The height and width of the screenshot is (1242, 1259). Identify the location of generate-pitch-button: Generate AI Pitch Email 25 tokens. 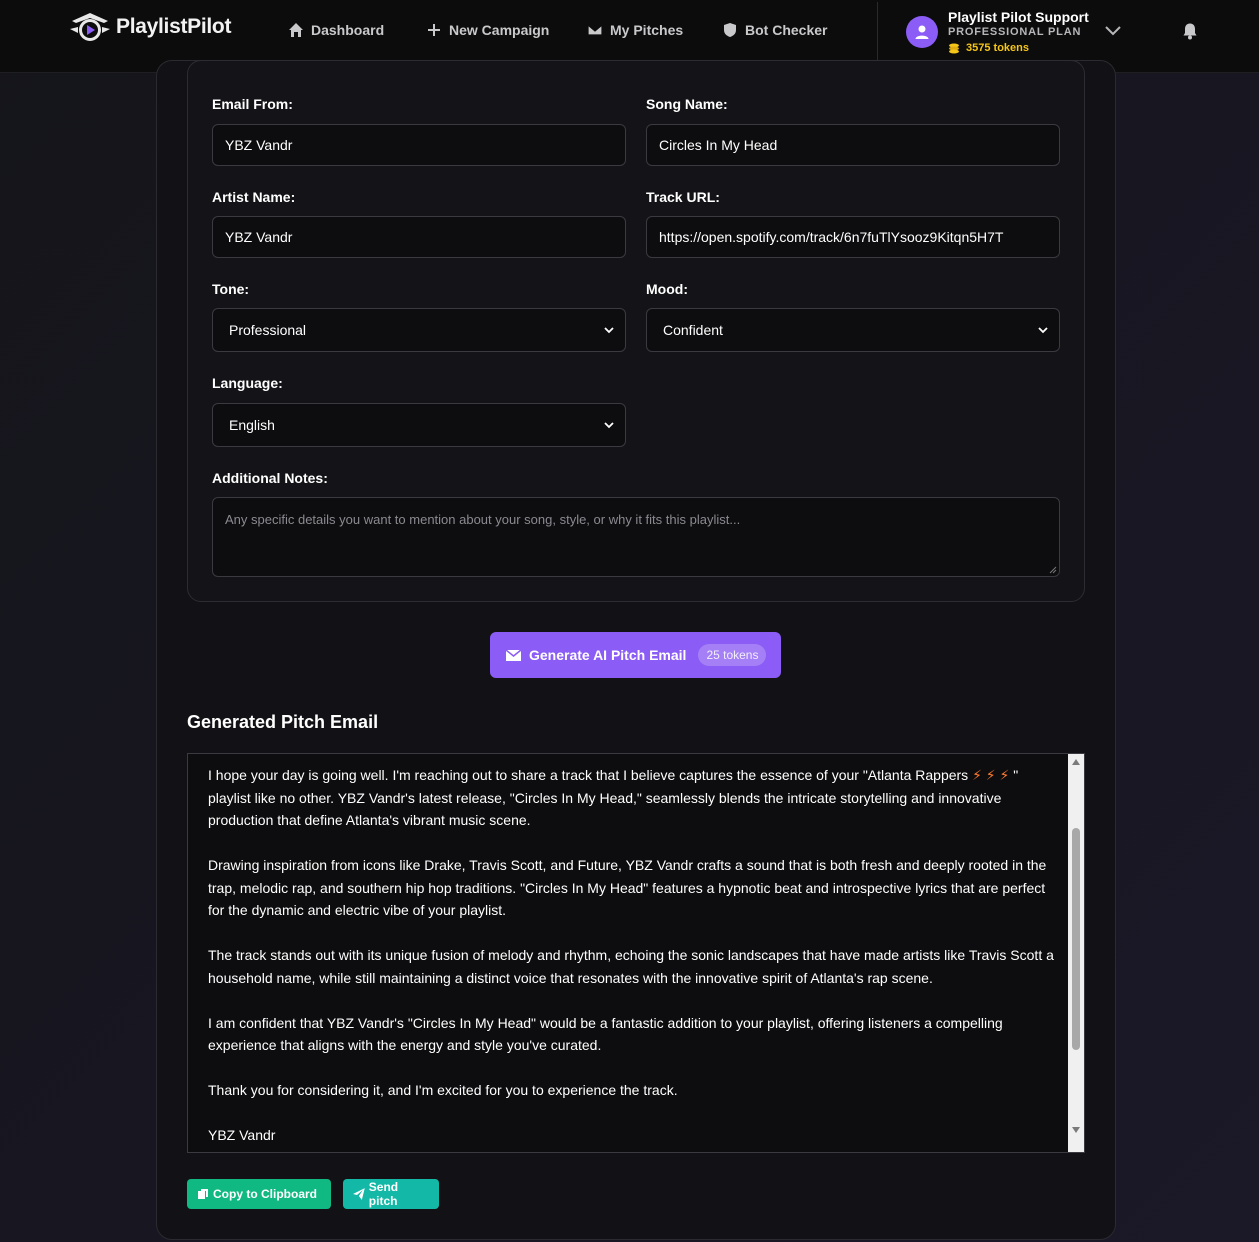
(635, 655).